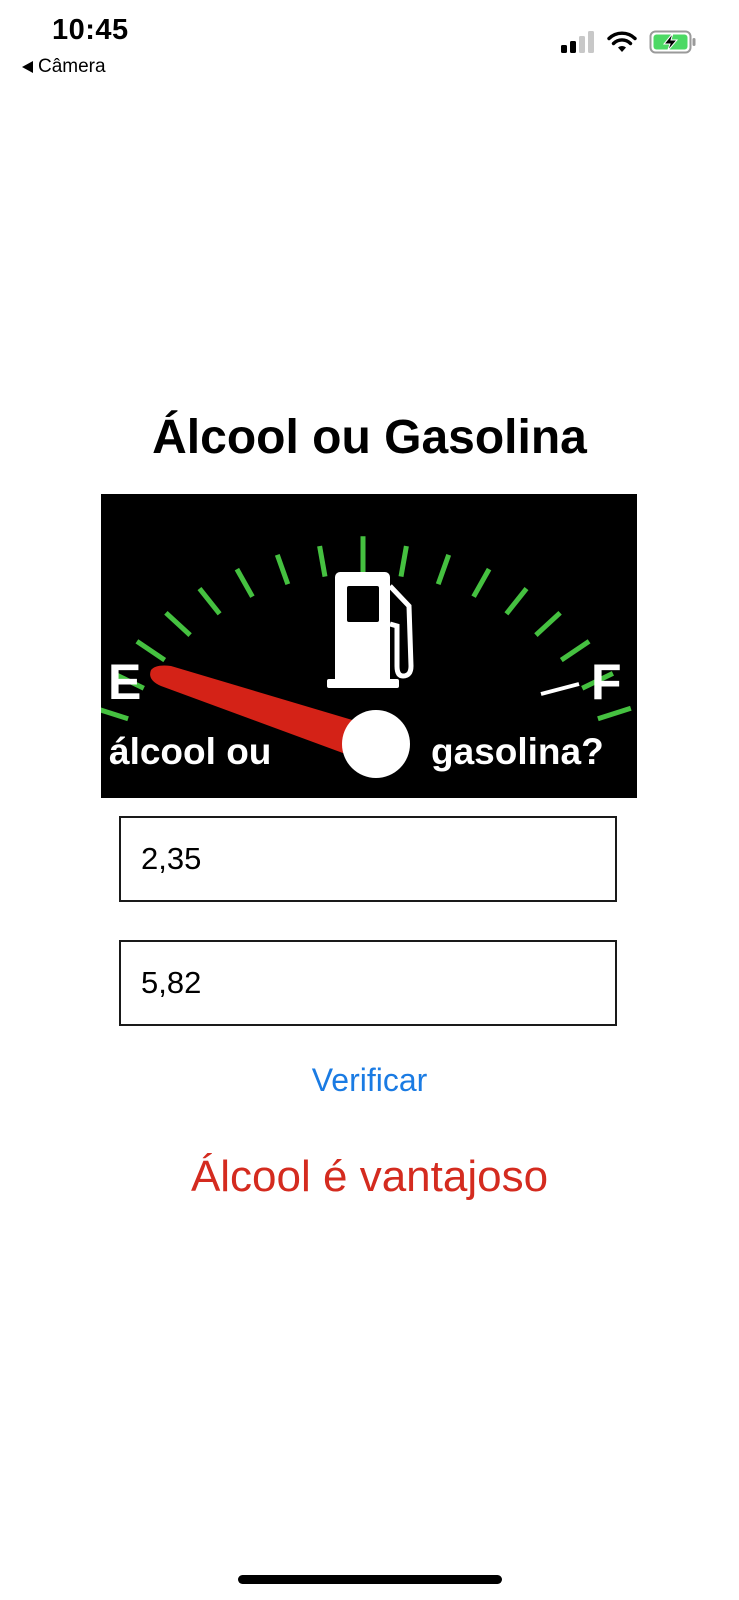  I want to click on fuel-gauge-graphic: E F álcool ou gasolina?, so click(366, 657).